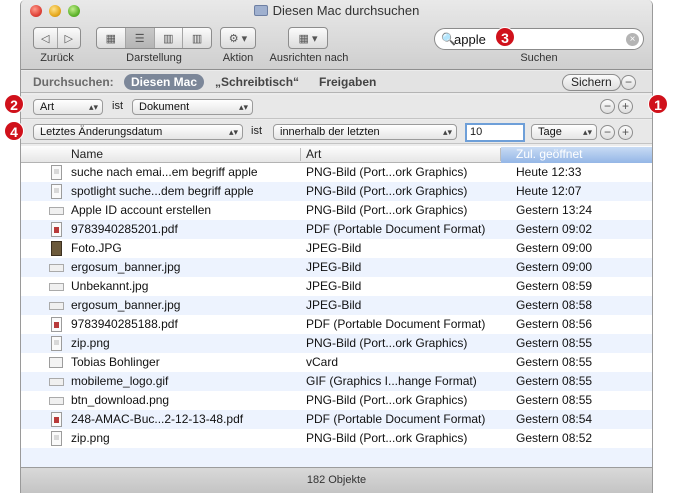  I want to click on cell-kind: JPEG-Bild, so click(334, 248).